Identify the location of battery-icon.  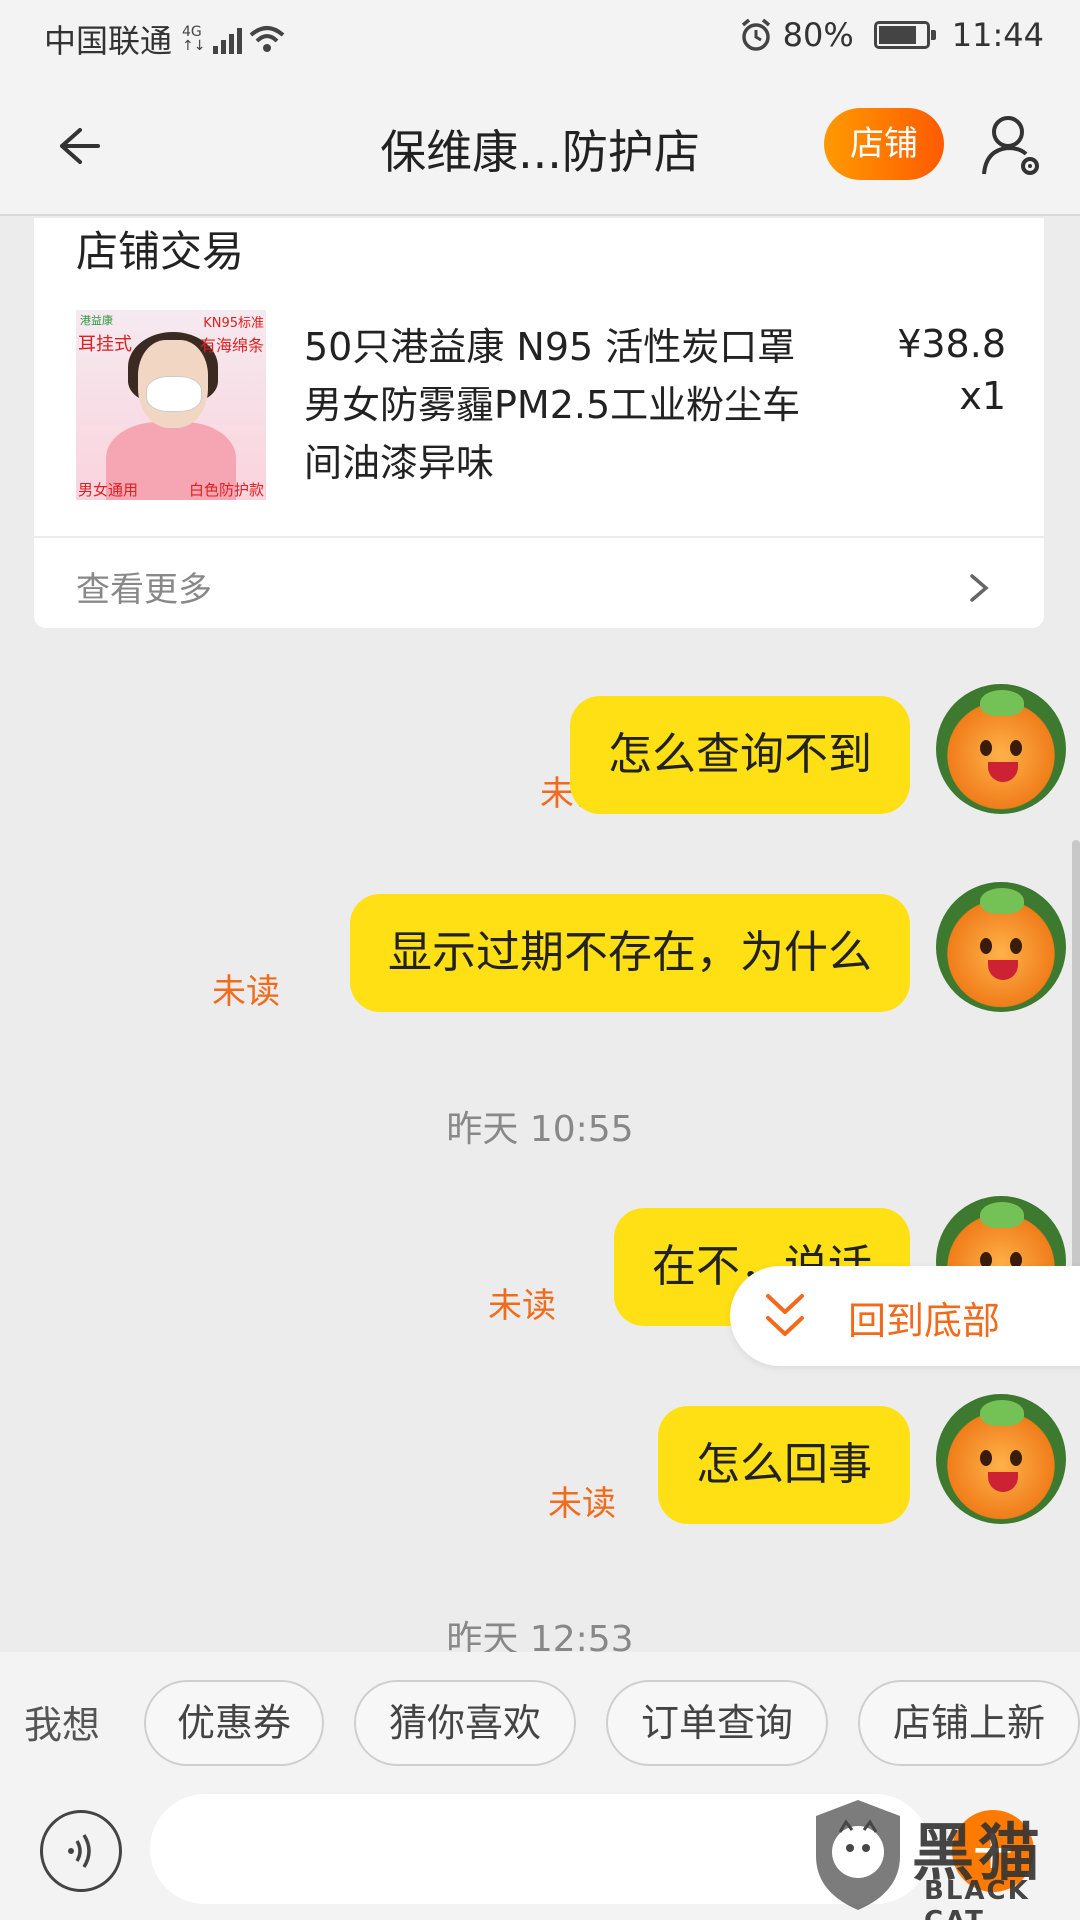
(904, 35).